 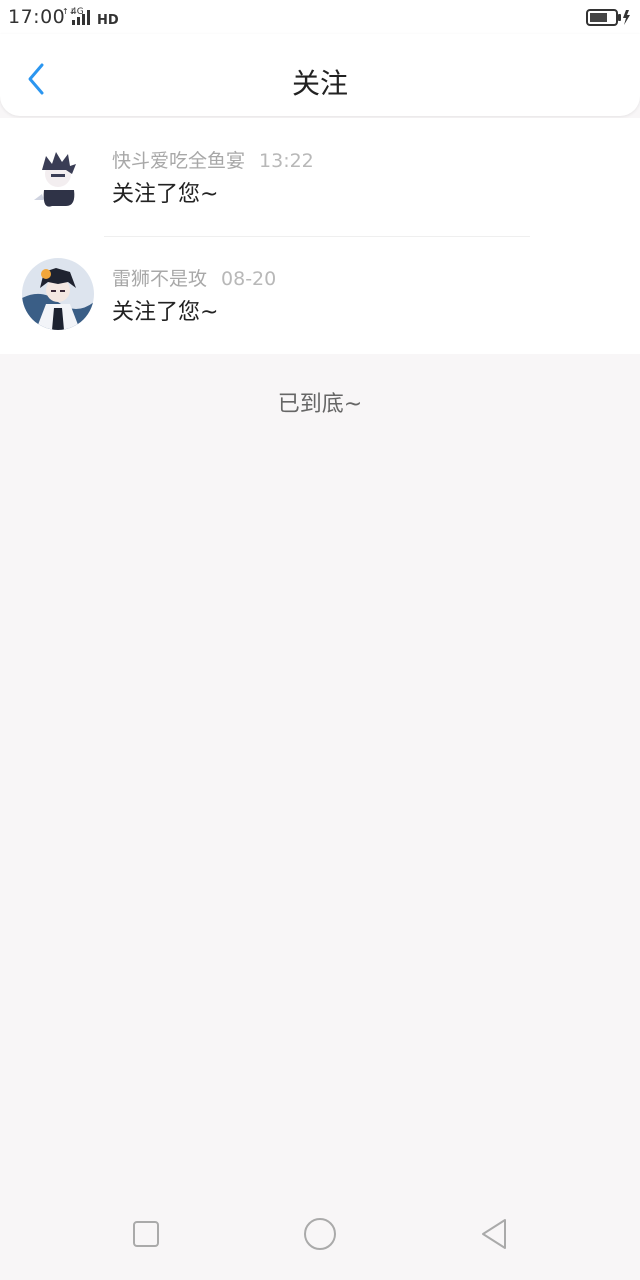 I want to click on item-meta: 雷狮不是攻 08-20, so click(x=194, y=277).